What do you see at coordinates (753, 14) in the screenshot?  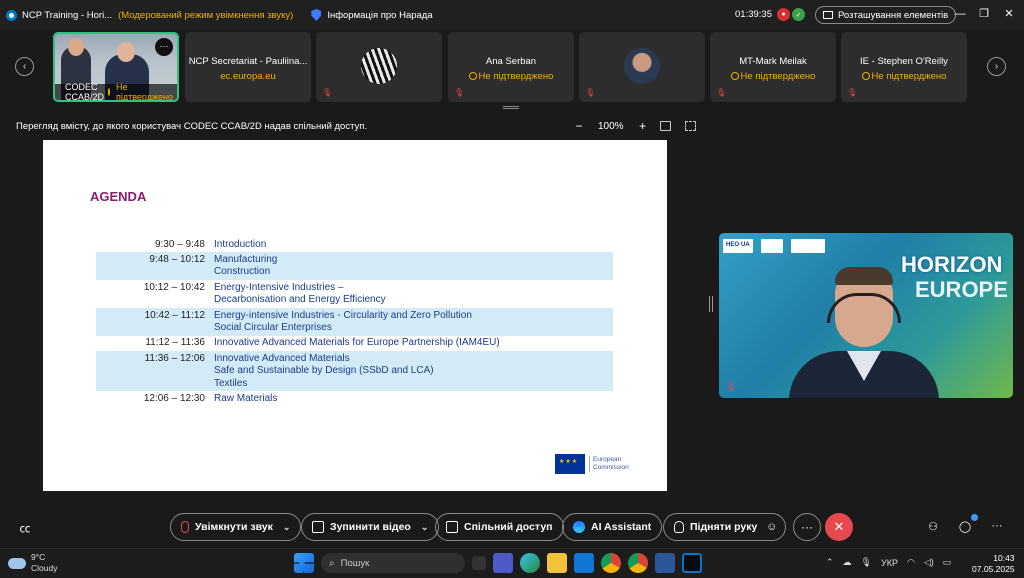 I see `meeting-timer: 01:39:35` at bounding box center [753, 14].